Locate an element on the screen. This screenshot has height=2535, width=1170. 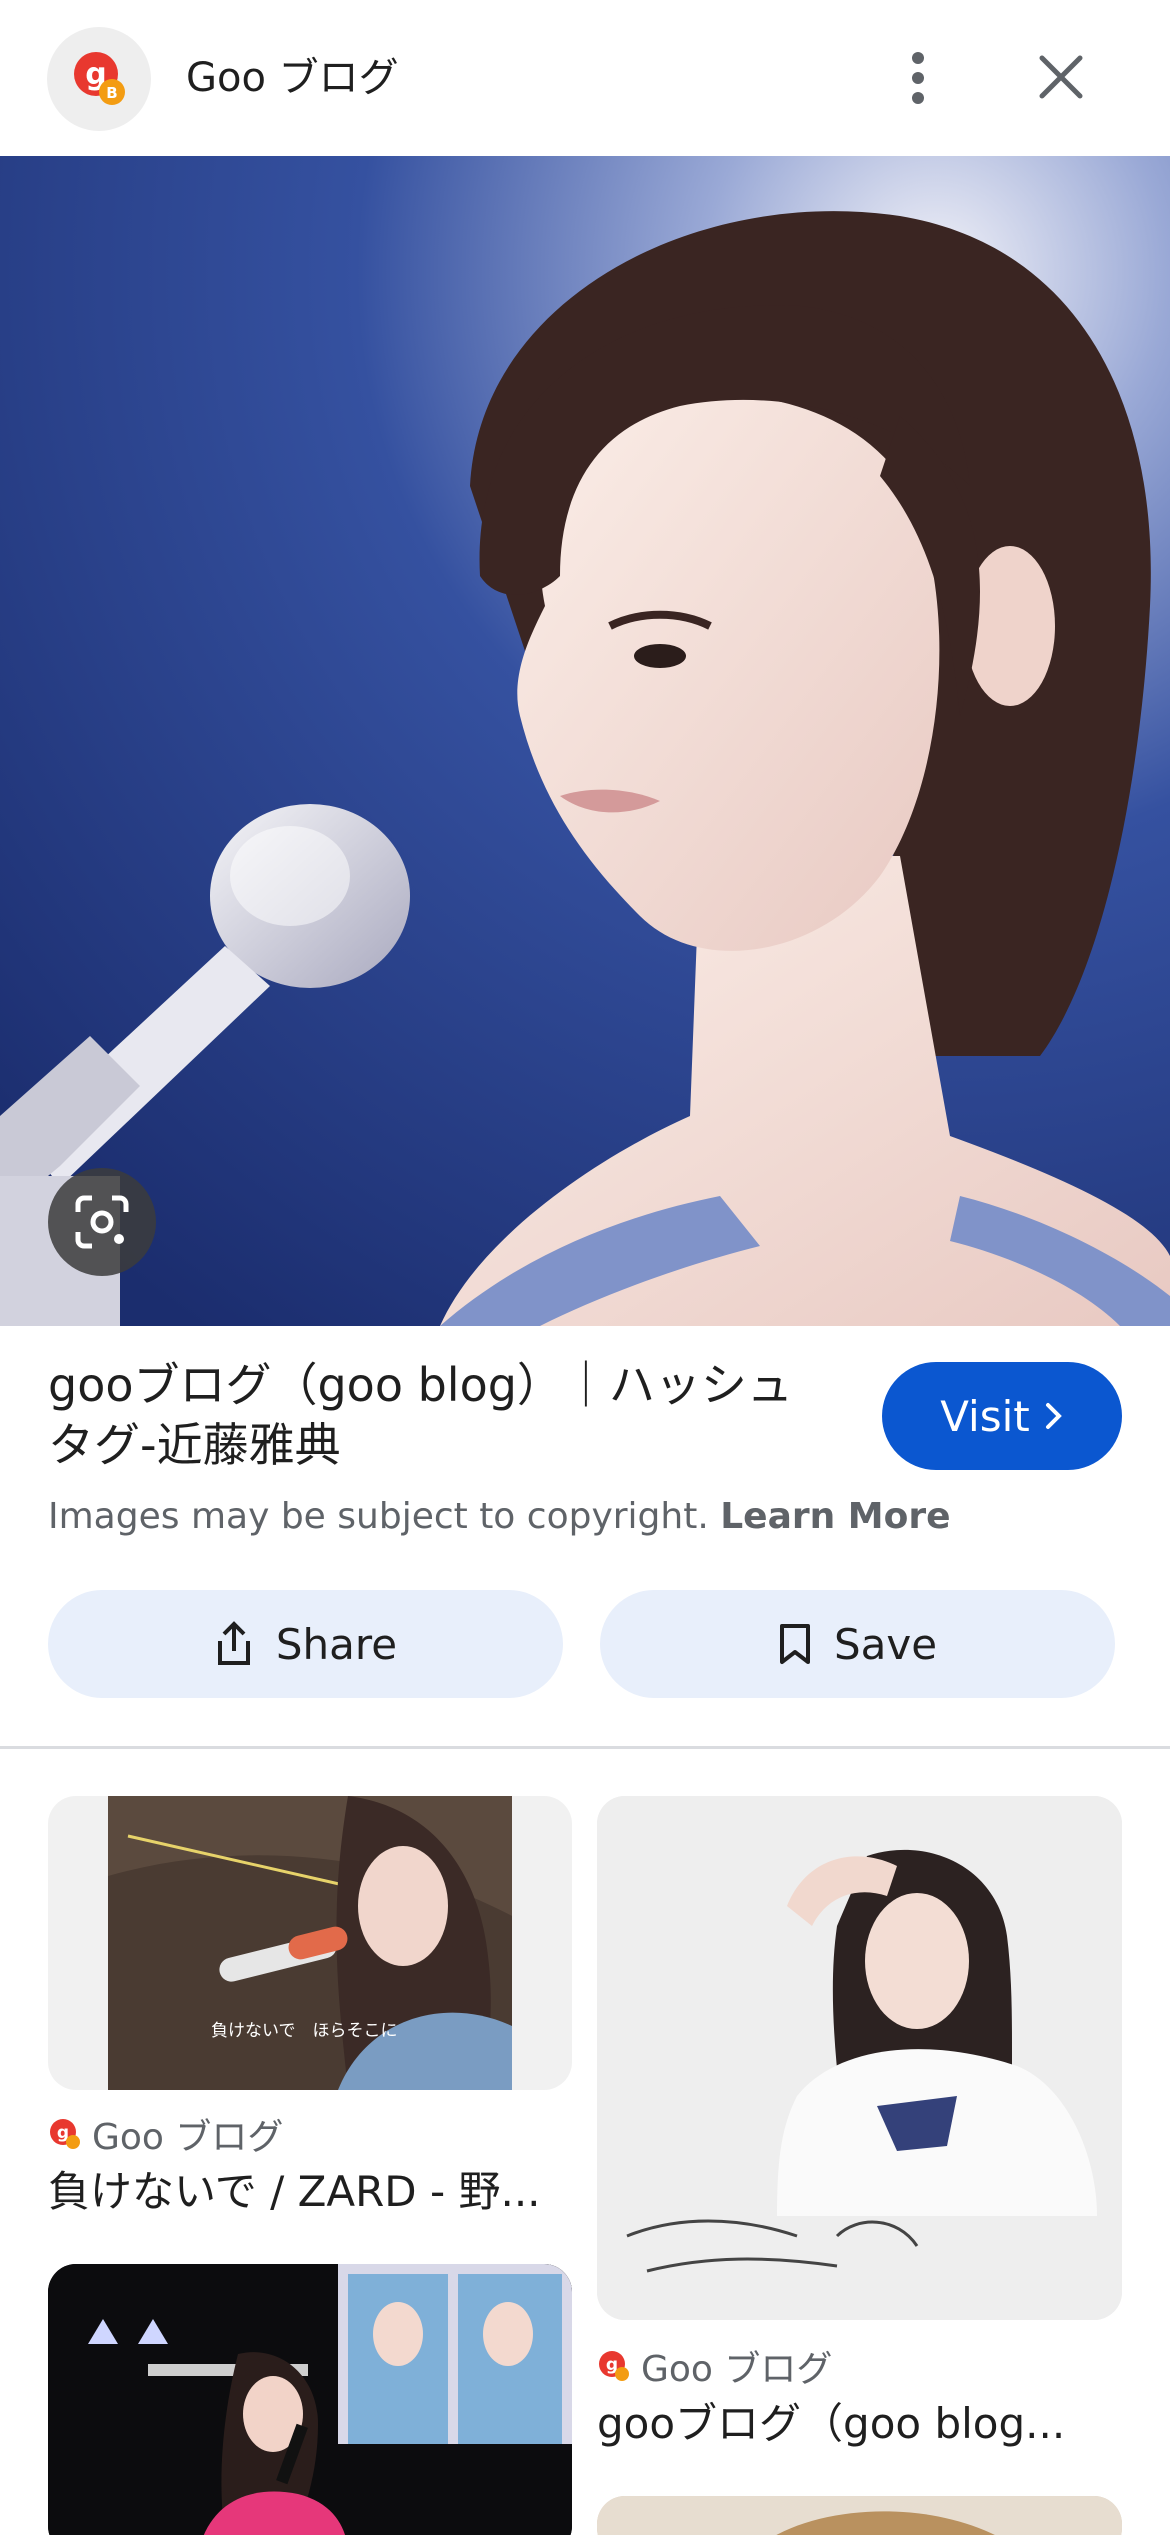
related-thumbnail: 負けないで ほらそこに is located at coordinates (310, 1943).